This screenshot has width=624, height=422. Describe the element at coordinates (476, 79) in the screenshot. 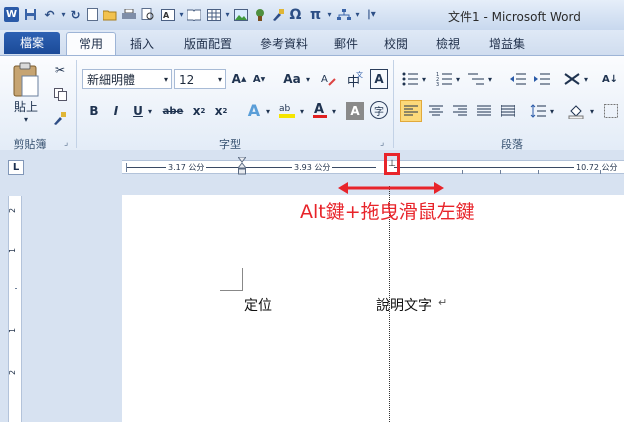

I see `multilevel-list-icon` at that location.